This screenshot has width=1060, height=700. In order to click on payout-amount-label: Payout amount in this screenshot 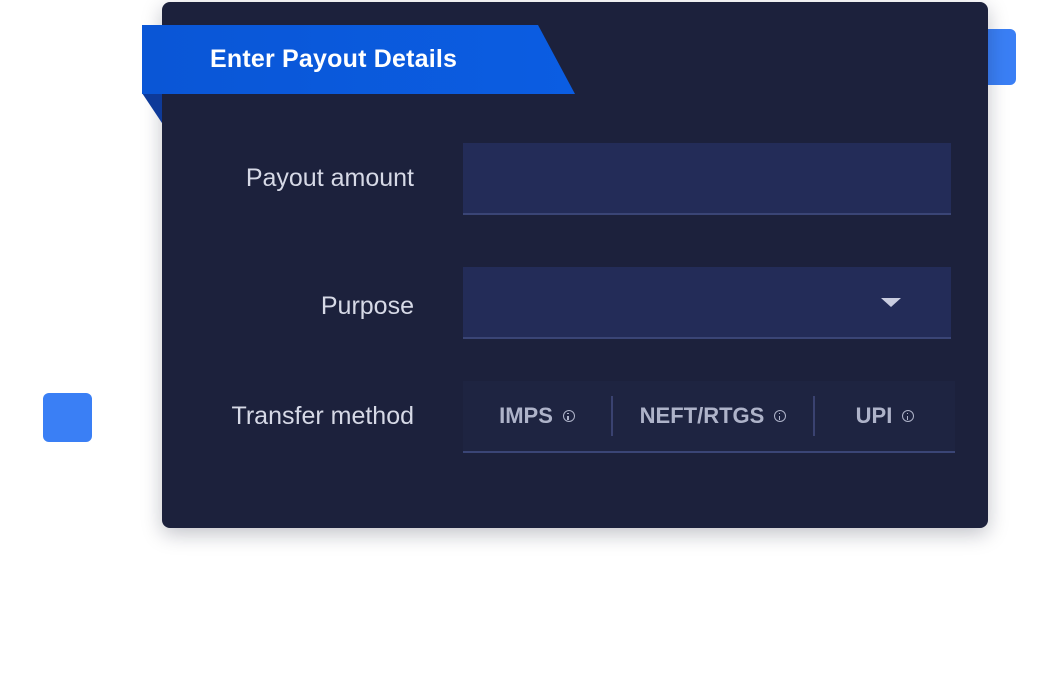, I will do `click(329, 178)`.